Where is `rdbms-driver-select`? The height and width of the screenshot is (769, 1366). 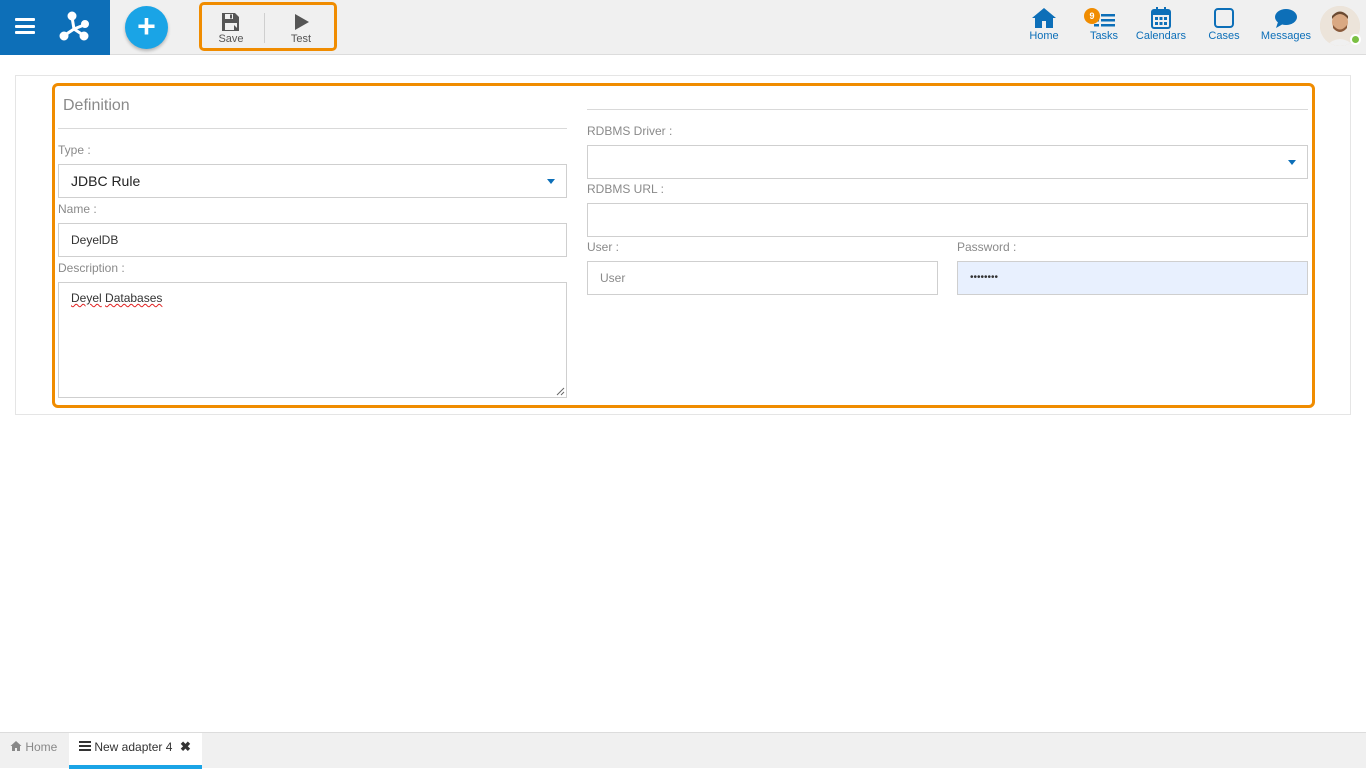 rdbms-driver-select is located at coordinates (947, 162).